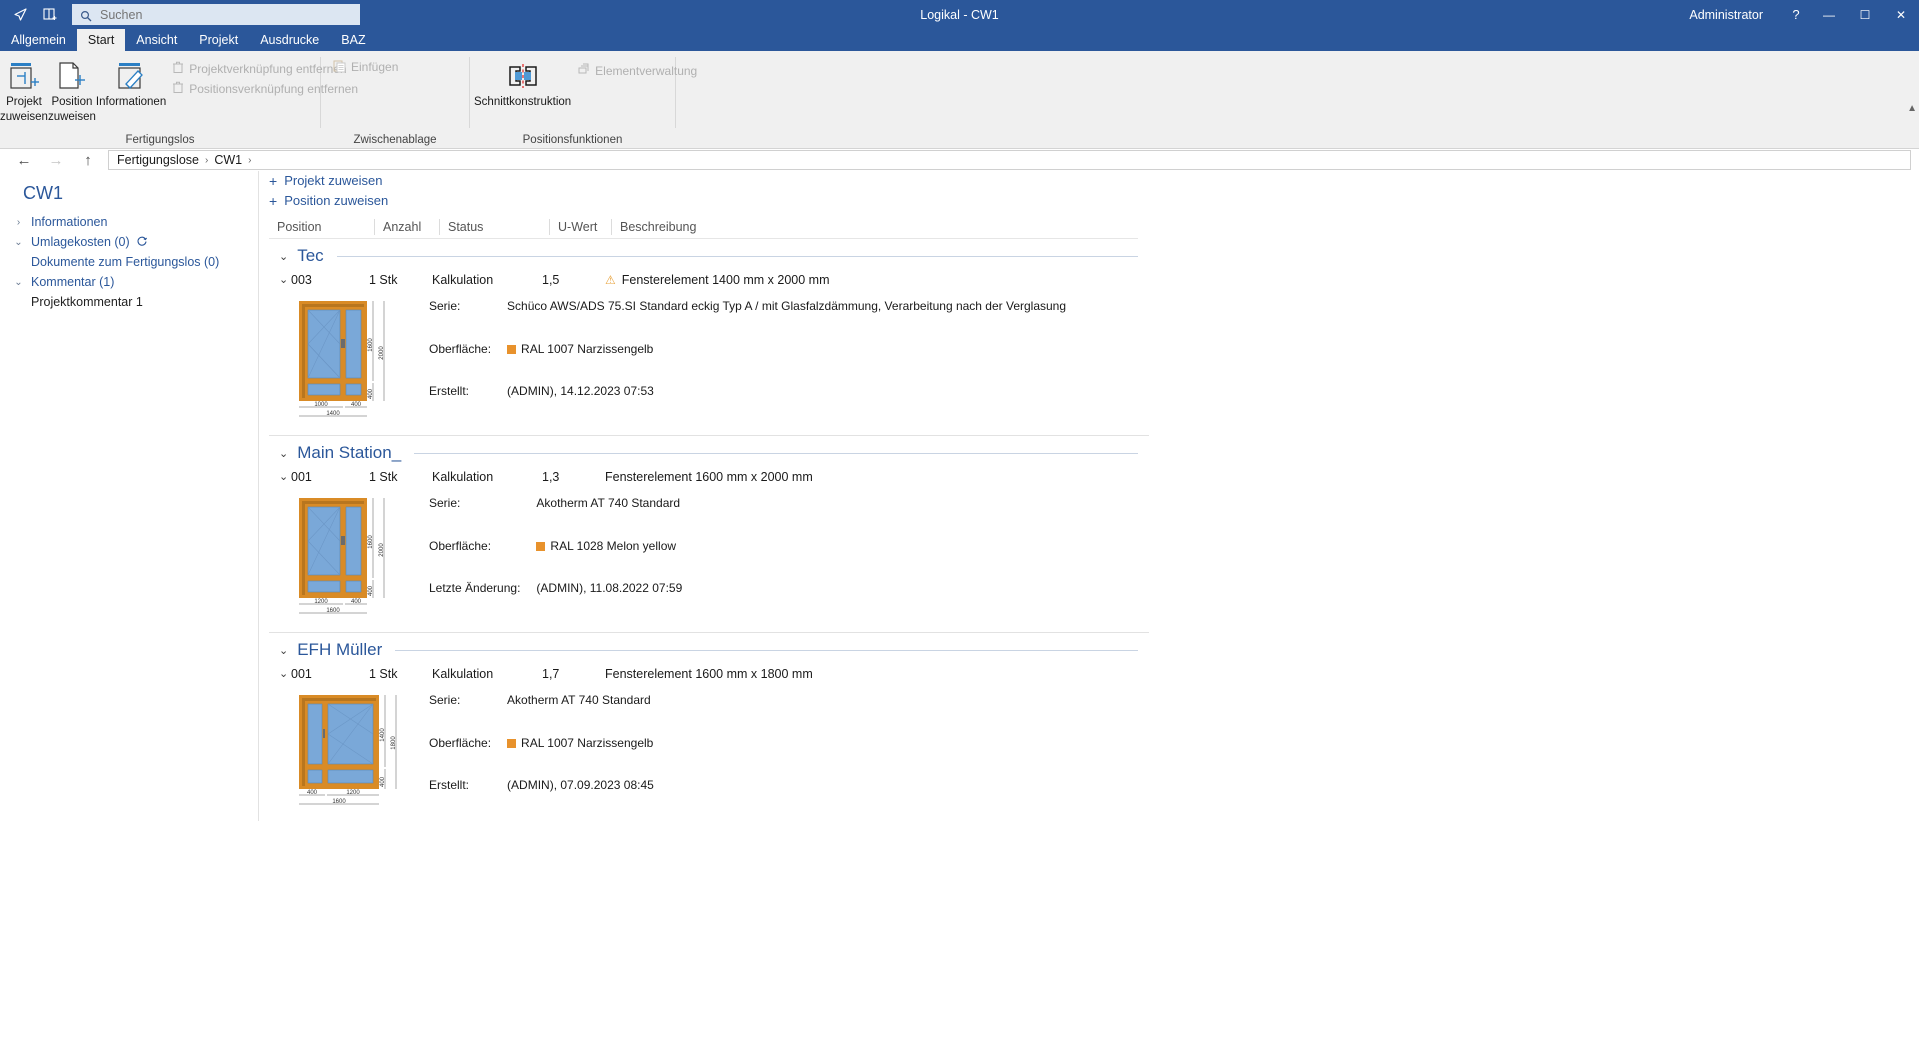  I want to click on tab-ausdrucke: Ausdrucke, so click(289, 40).